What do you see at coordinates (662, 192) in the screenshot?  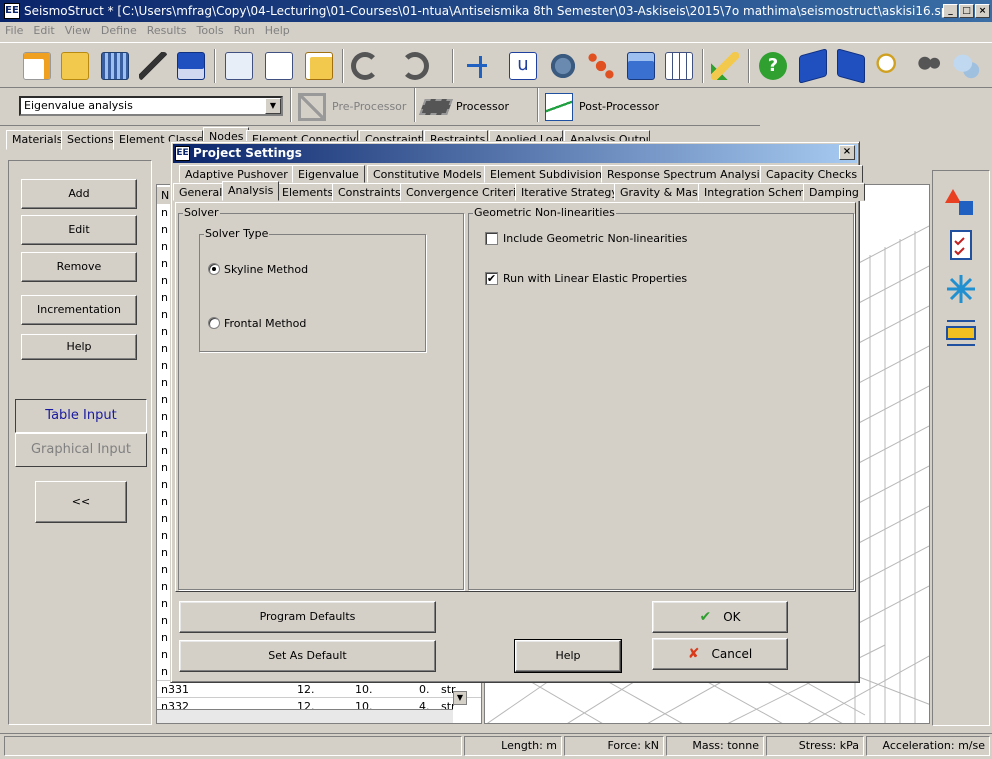 I see `tab-gravity-mass: Gravity & Mass` at bounding box center [662, 192].